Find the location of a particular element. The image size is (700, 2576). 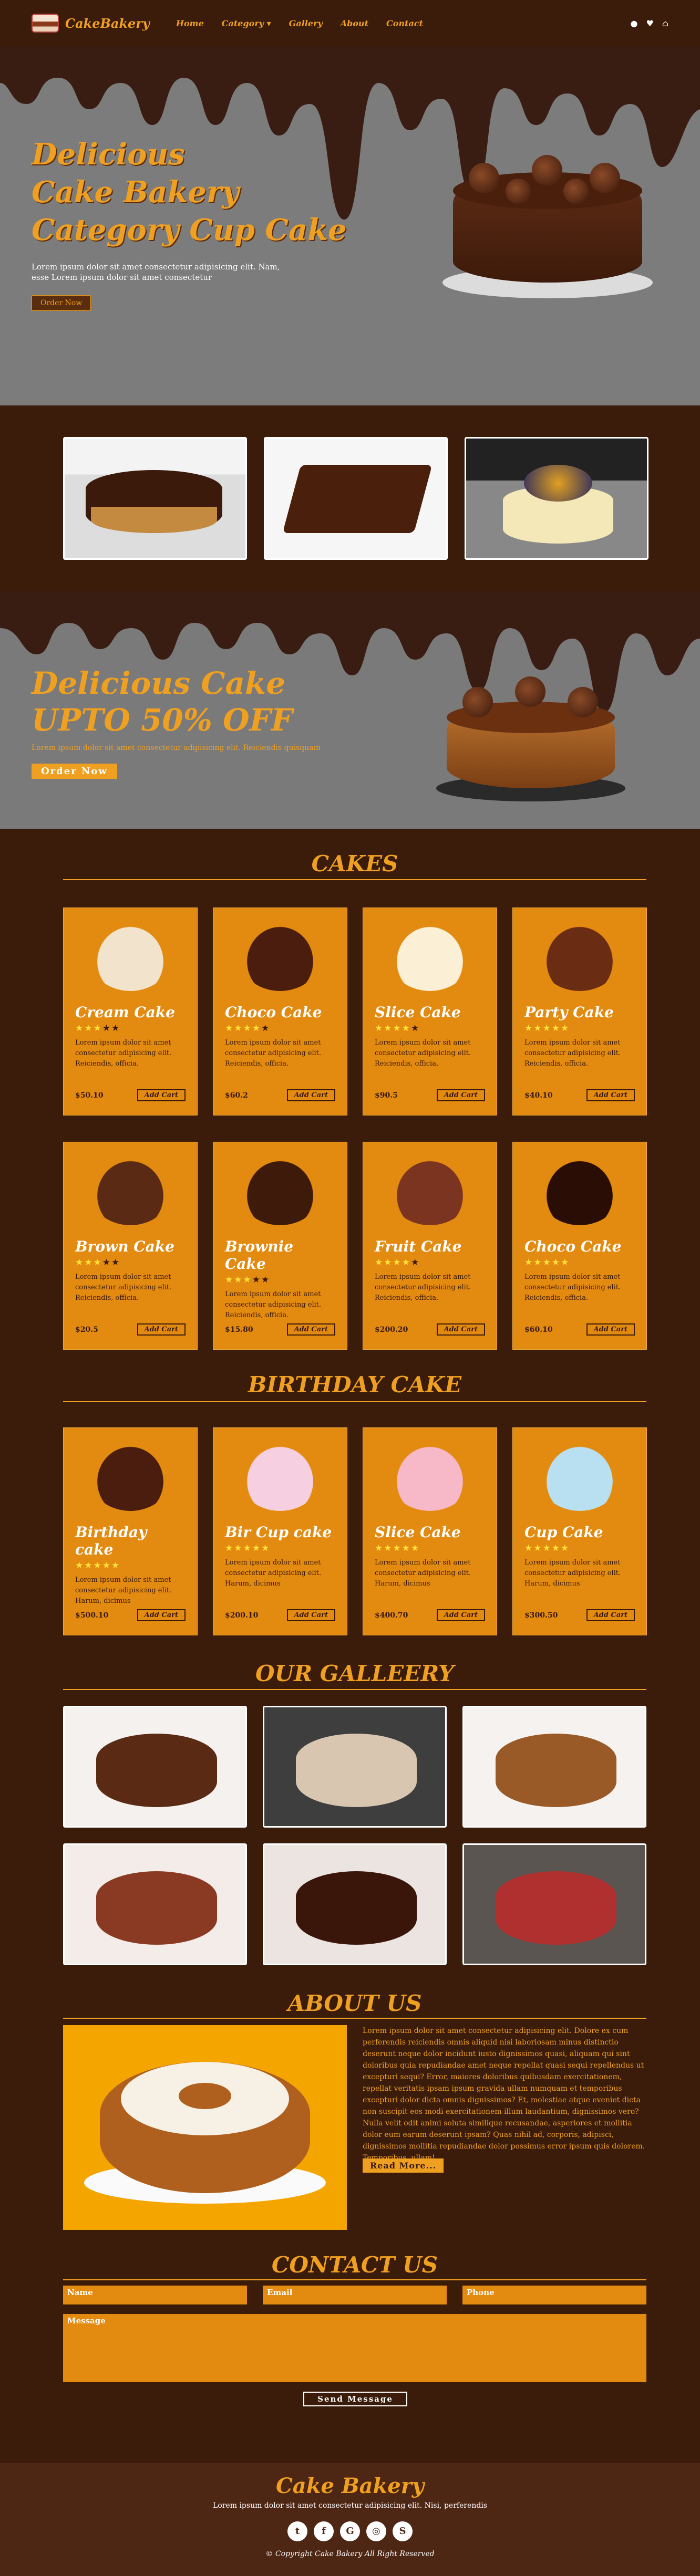

featured-thumbnails is located at coordinates (355, 499).